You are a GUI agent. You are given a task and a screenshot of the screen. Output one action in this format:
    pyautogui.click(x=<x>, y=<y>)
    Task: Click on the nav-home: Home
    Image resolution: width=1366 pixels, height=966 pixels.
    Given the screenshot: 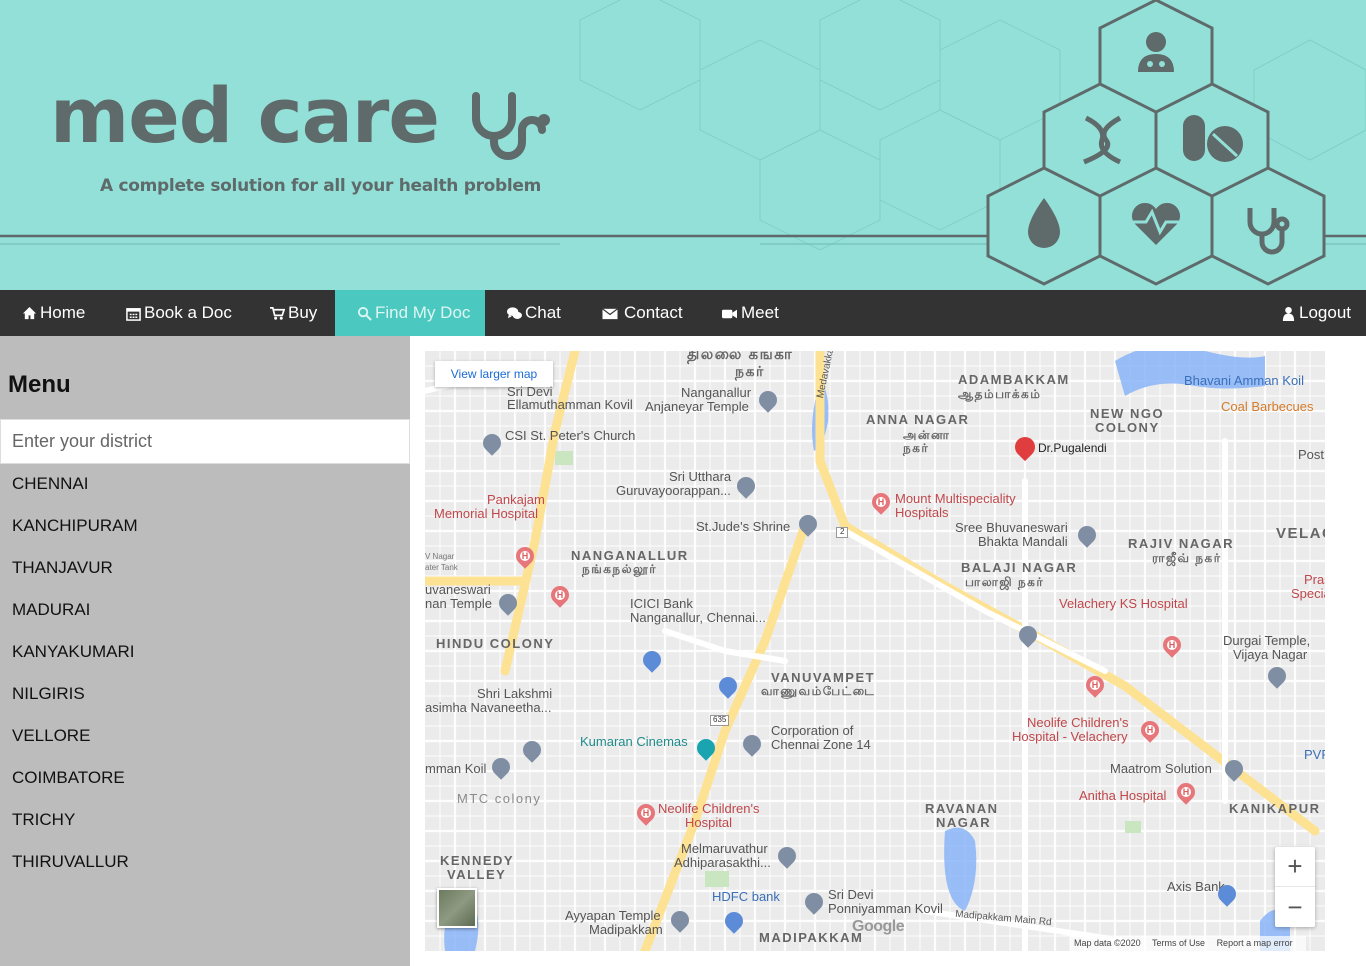 What is the action you would take?
    pyautogui.click(x=53, y=313)
    